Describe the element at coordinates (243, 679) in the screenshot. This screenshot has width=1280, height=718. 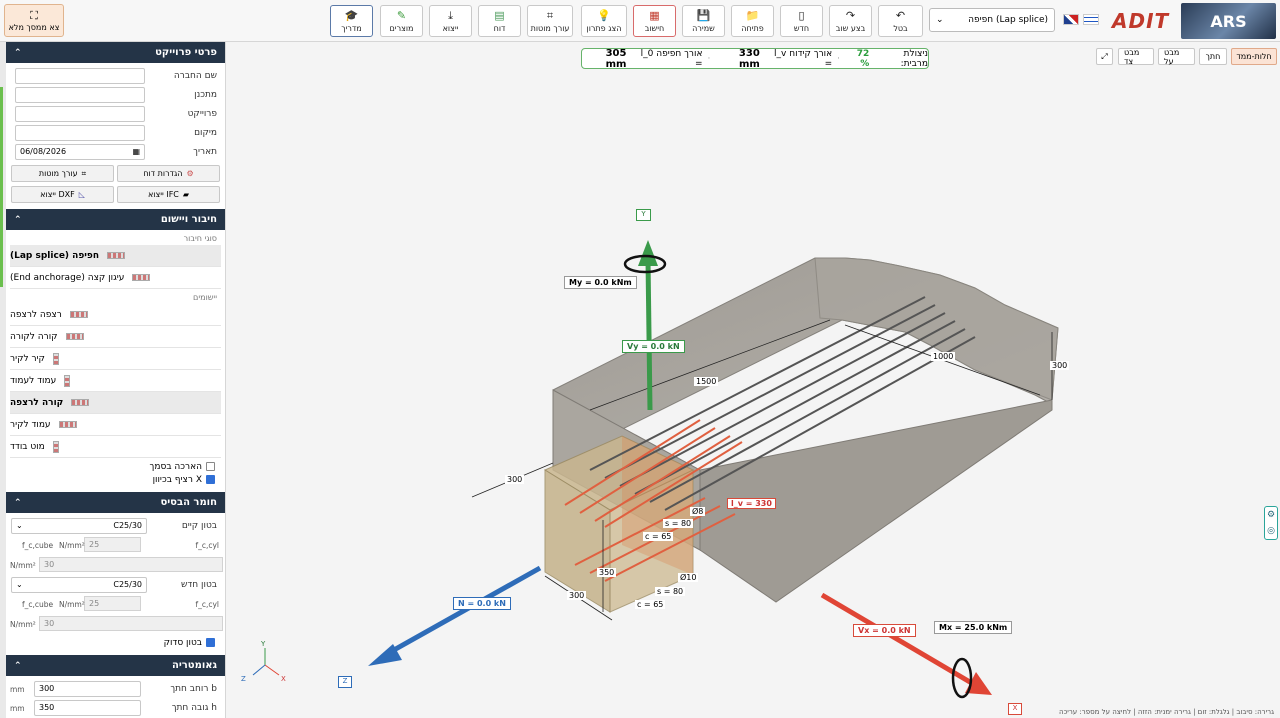
I see `gizmo-z-label: Z` at that location.